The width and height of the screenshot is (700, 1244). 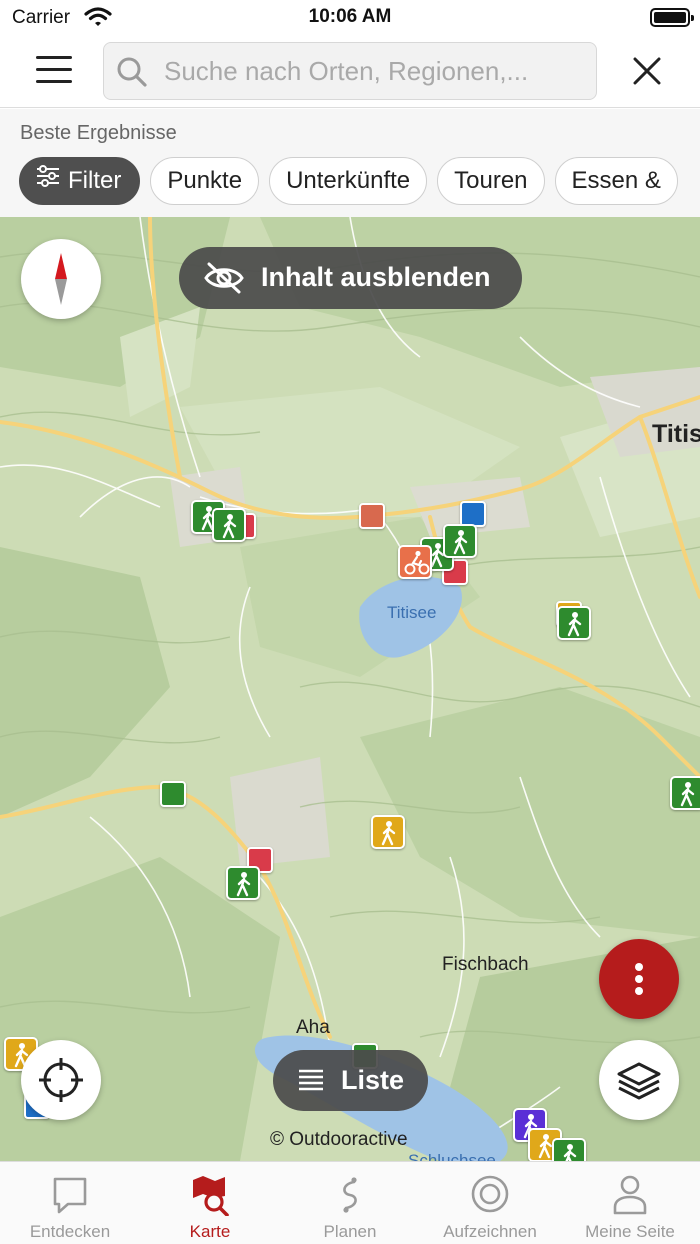 I want to click on tab-planen: Planen, so click(x=350, y=1203).